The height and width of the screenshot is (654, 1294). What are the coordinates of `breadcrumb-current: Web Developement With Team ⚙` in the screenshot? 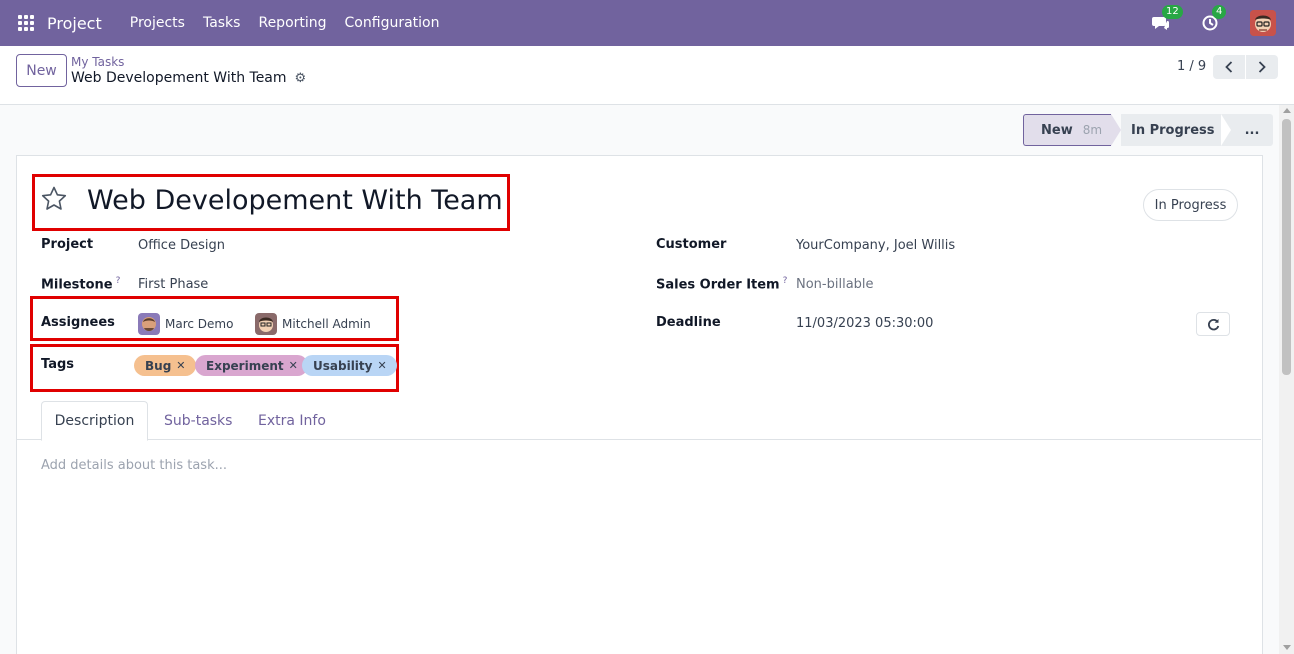 It's located at (188, 78).